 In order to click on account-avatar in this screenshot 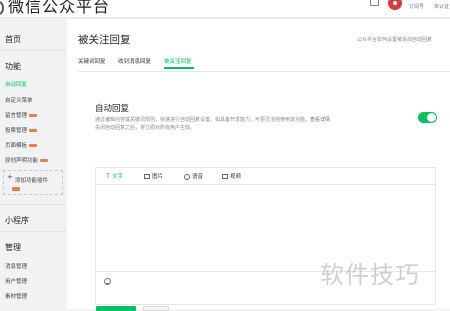, I will do `click(395, 5)`.